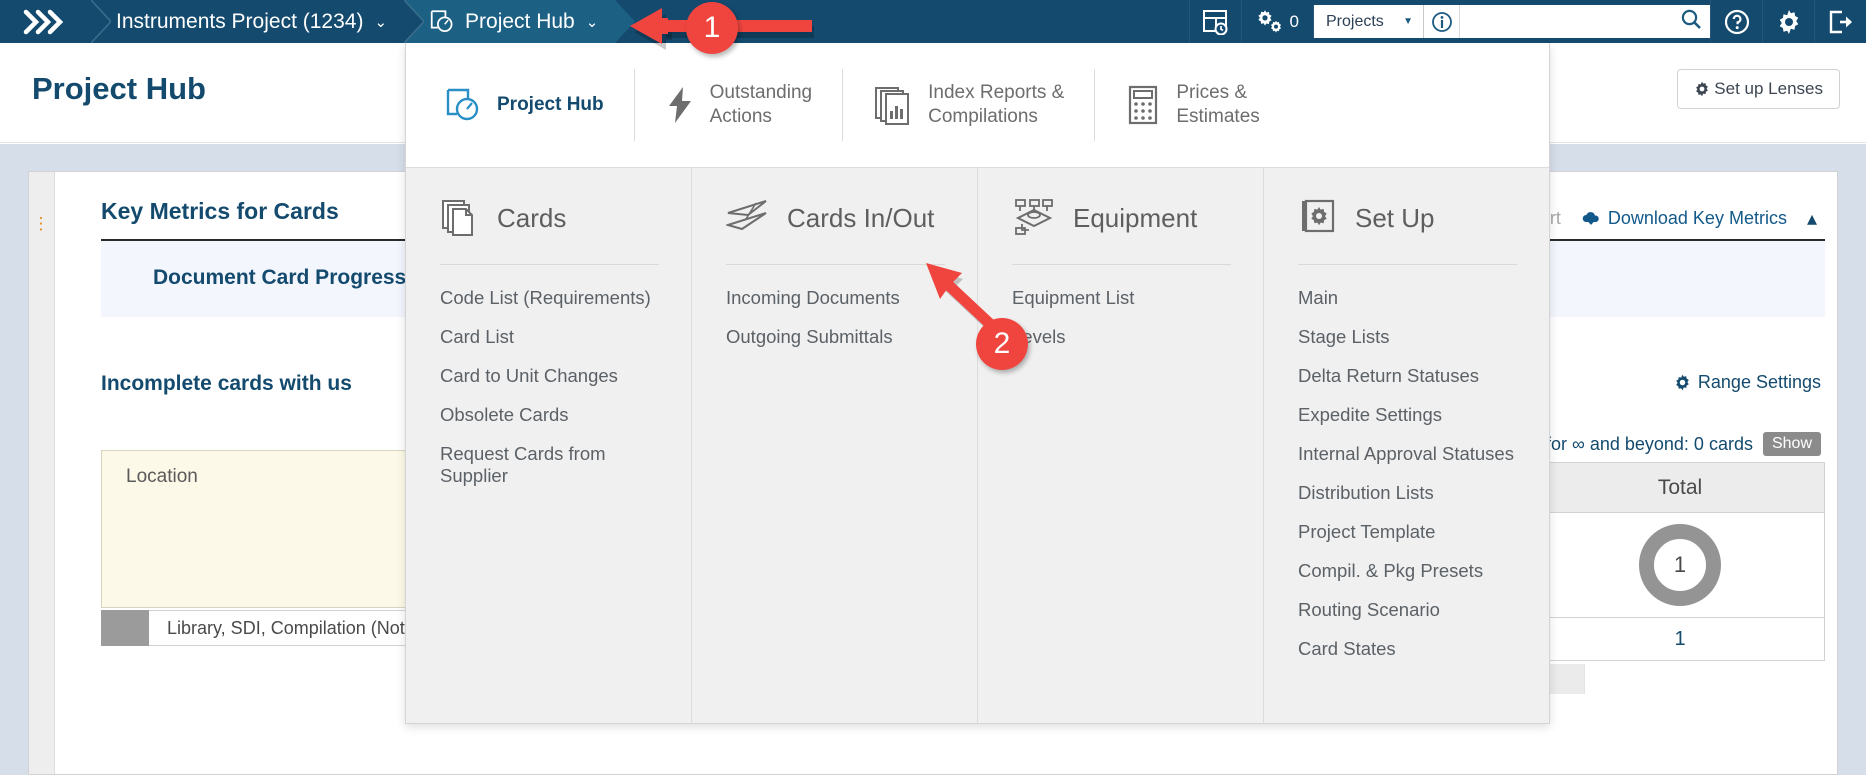  Describe the element at coordinates (549, 415) in the screenshot. I see `menu-link-obsolete-cards: Obsolete Cards` at that location.